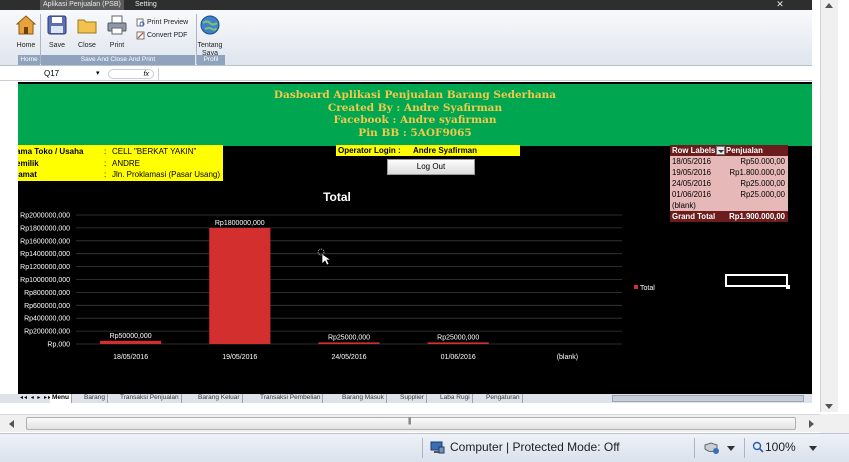  I want to click on formula-input, so click(484, 74).